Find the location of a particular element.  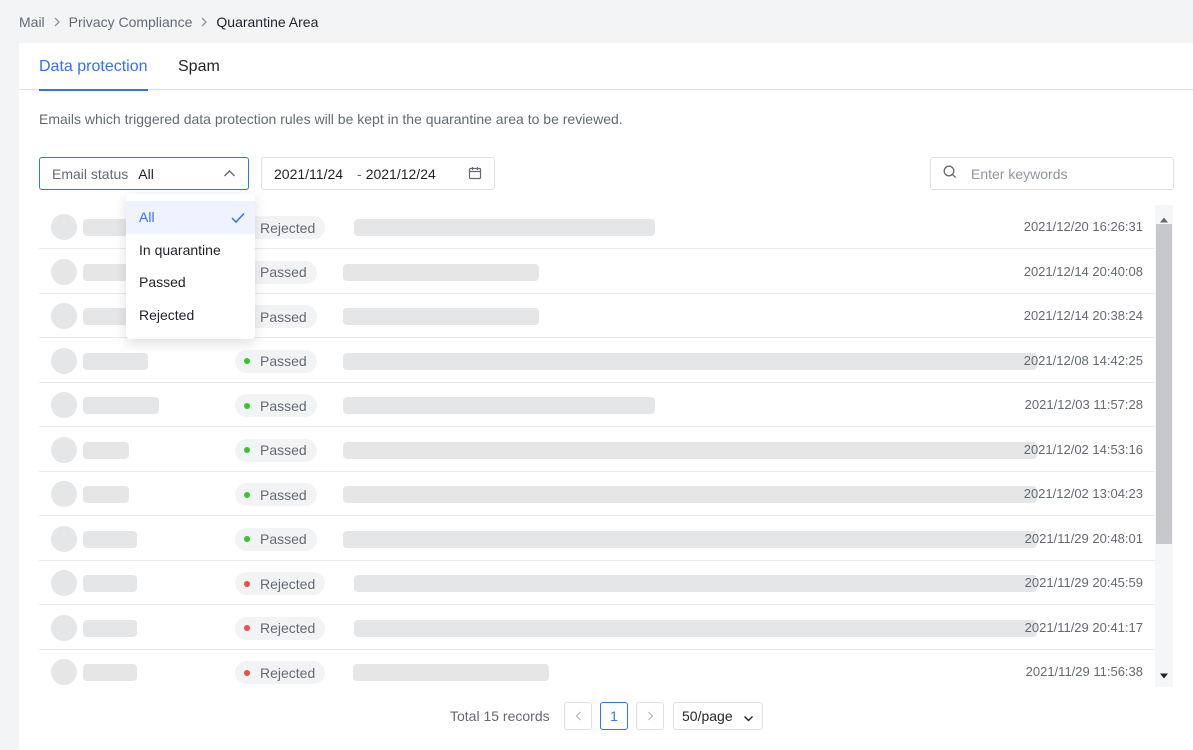

email-status-label: Email status is located at coordinates (90, 173).